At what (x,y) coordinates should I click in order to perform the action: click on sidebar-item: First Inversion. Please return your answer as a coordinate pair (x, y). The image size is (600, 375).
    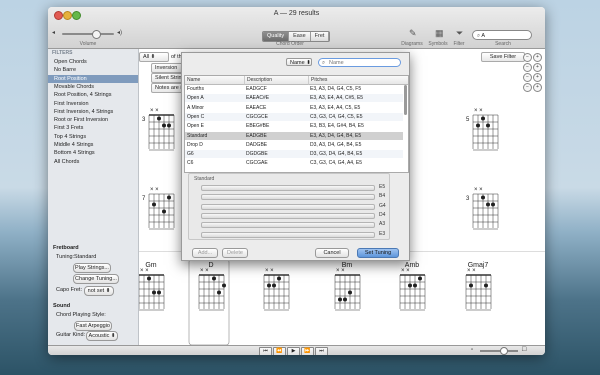
    Looking at the image, I should click on (93, 104).